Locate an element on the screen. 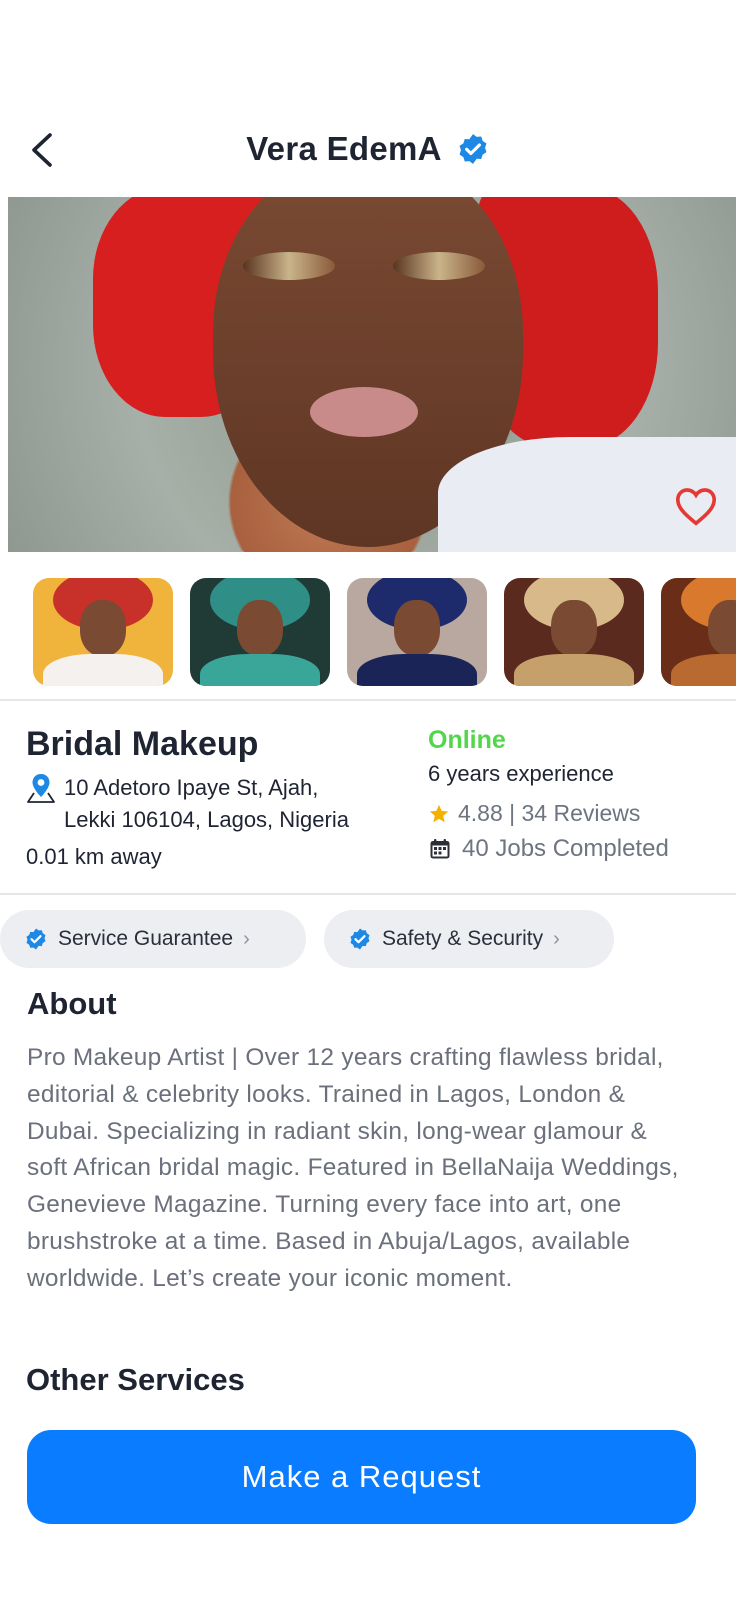  thumbnail-strip is located at coordinates (384, 632).